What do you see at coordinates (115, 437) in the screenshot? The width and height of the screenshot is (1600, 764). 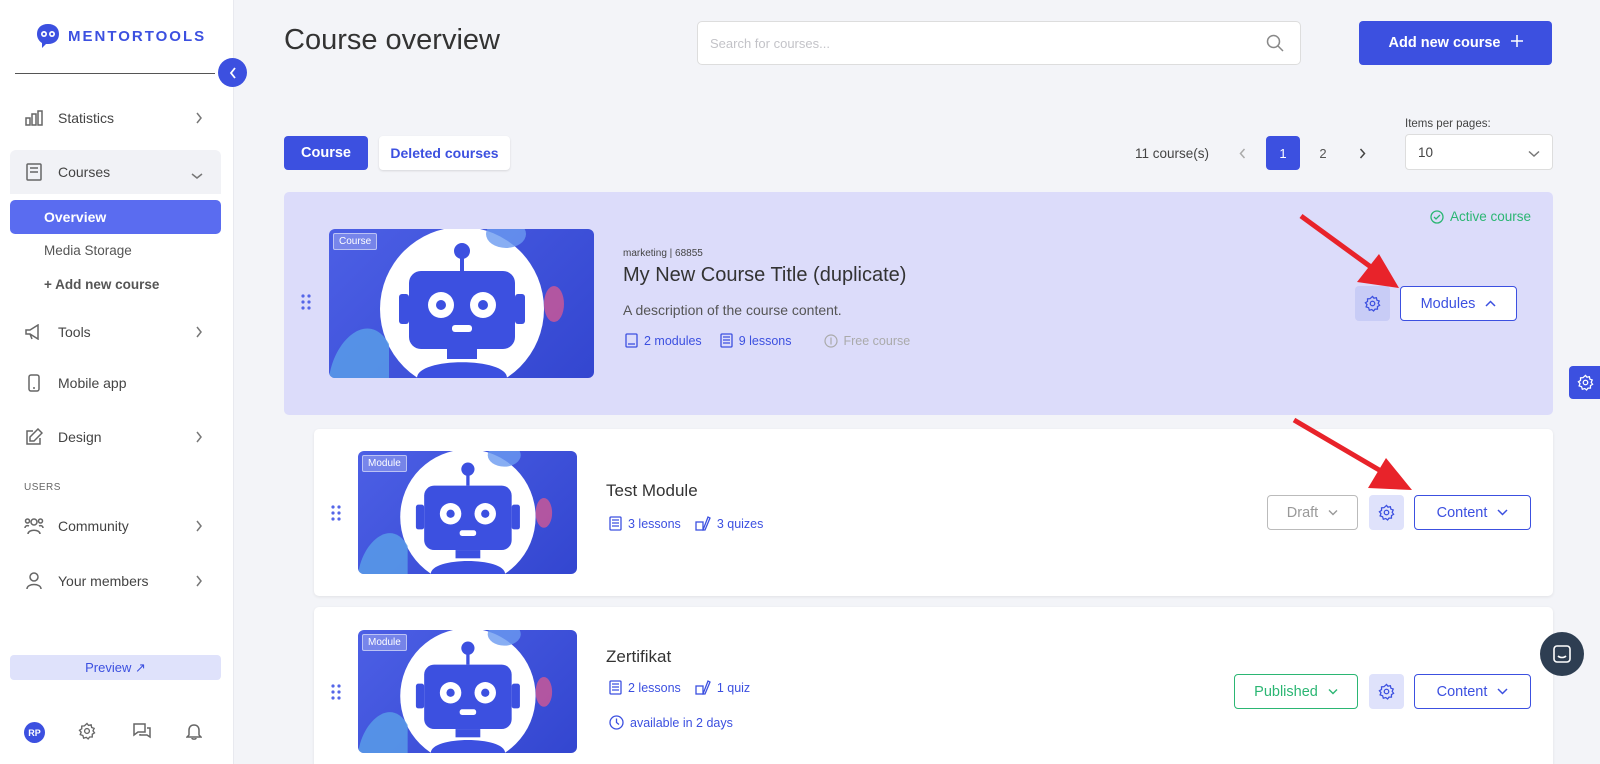 I see `sidebar-item-design: Design` at bounding box center [115, 437].